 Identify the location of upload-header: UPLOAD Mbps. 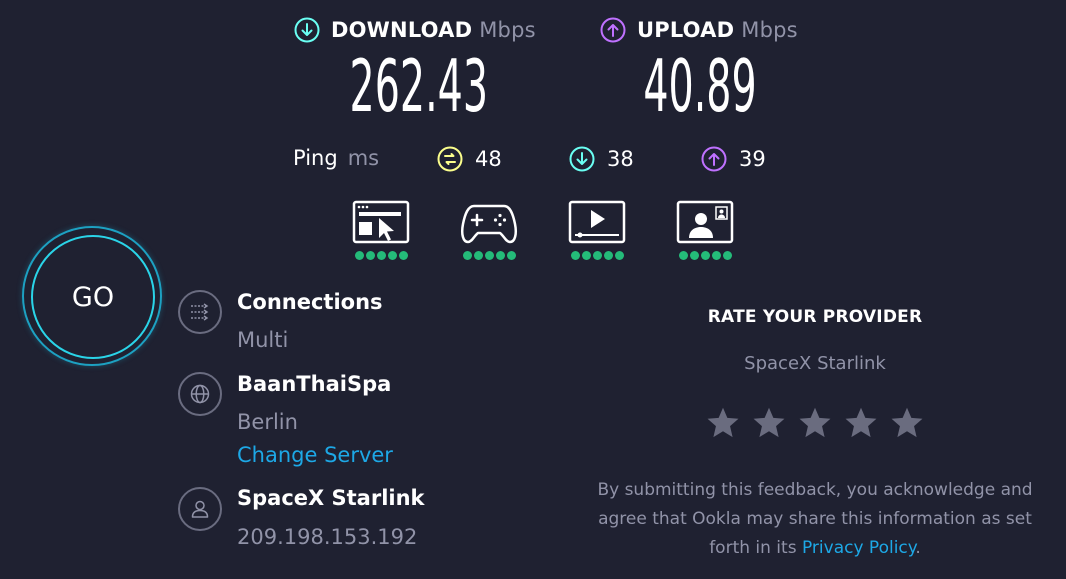
(699, 30).